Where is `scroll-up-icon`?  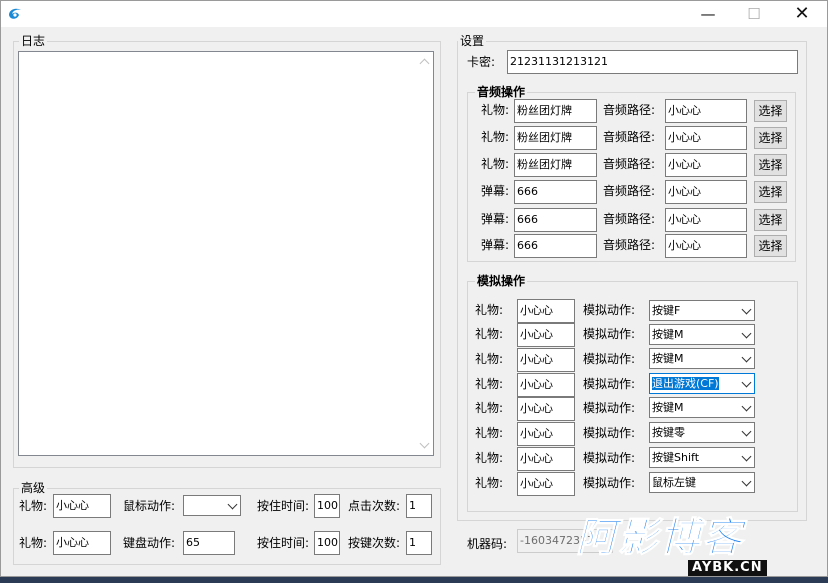 scroll-up-icon is located at coordinates (424, 63).